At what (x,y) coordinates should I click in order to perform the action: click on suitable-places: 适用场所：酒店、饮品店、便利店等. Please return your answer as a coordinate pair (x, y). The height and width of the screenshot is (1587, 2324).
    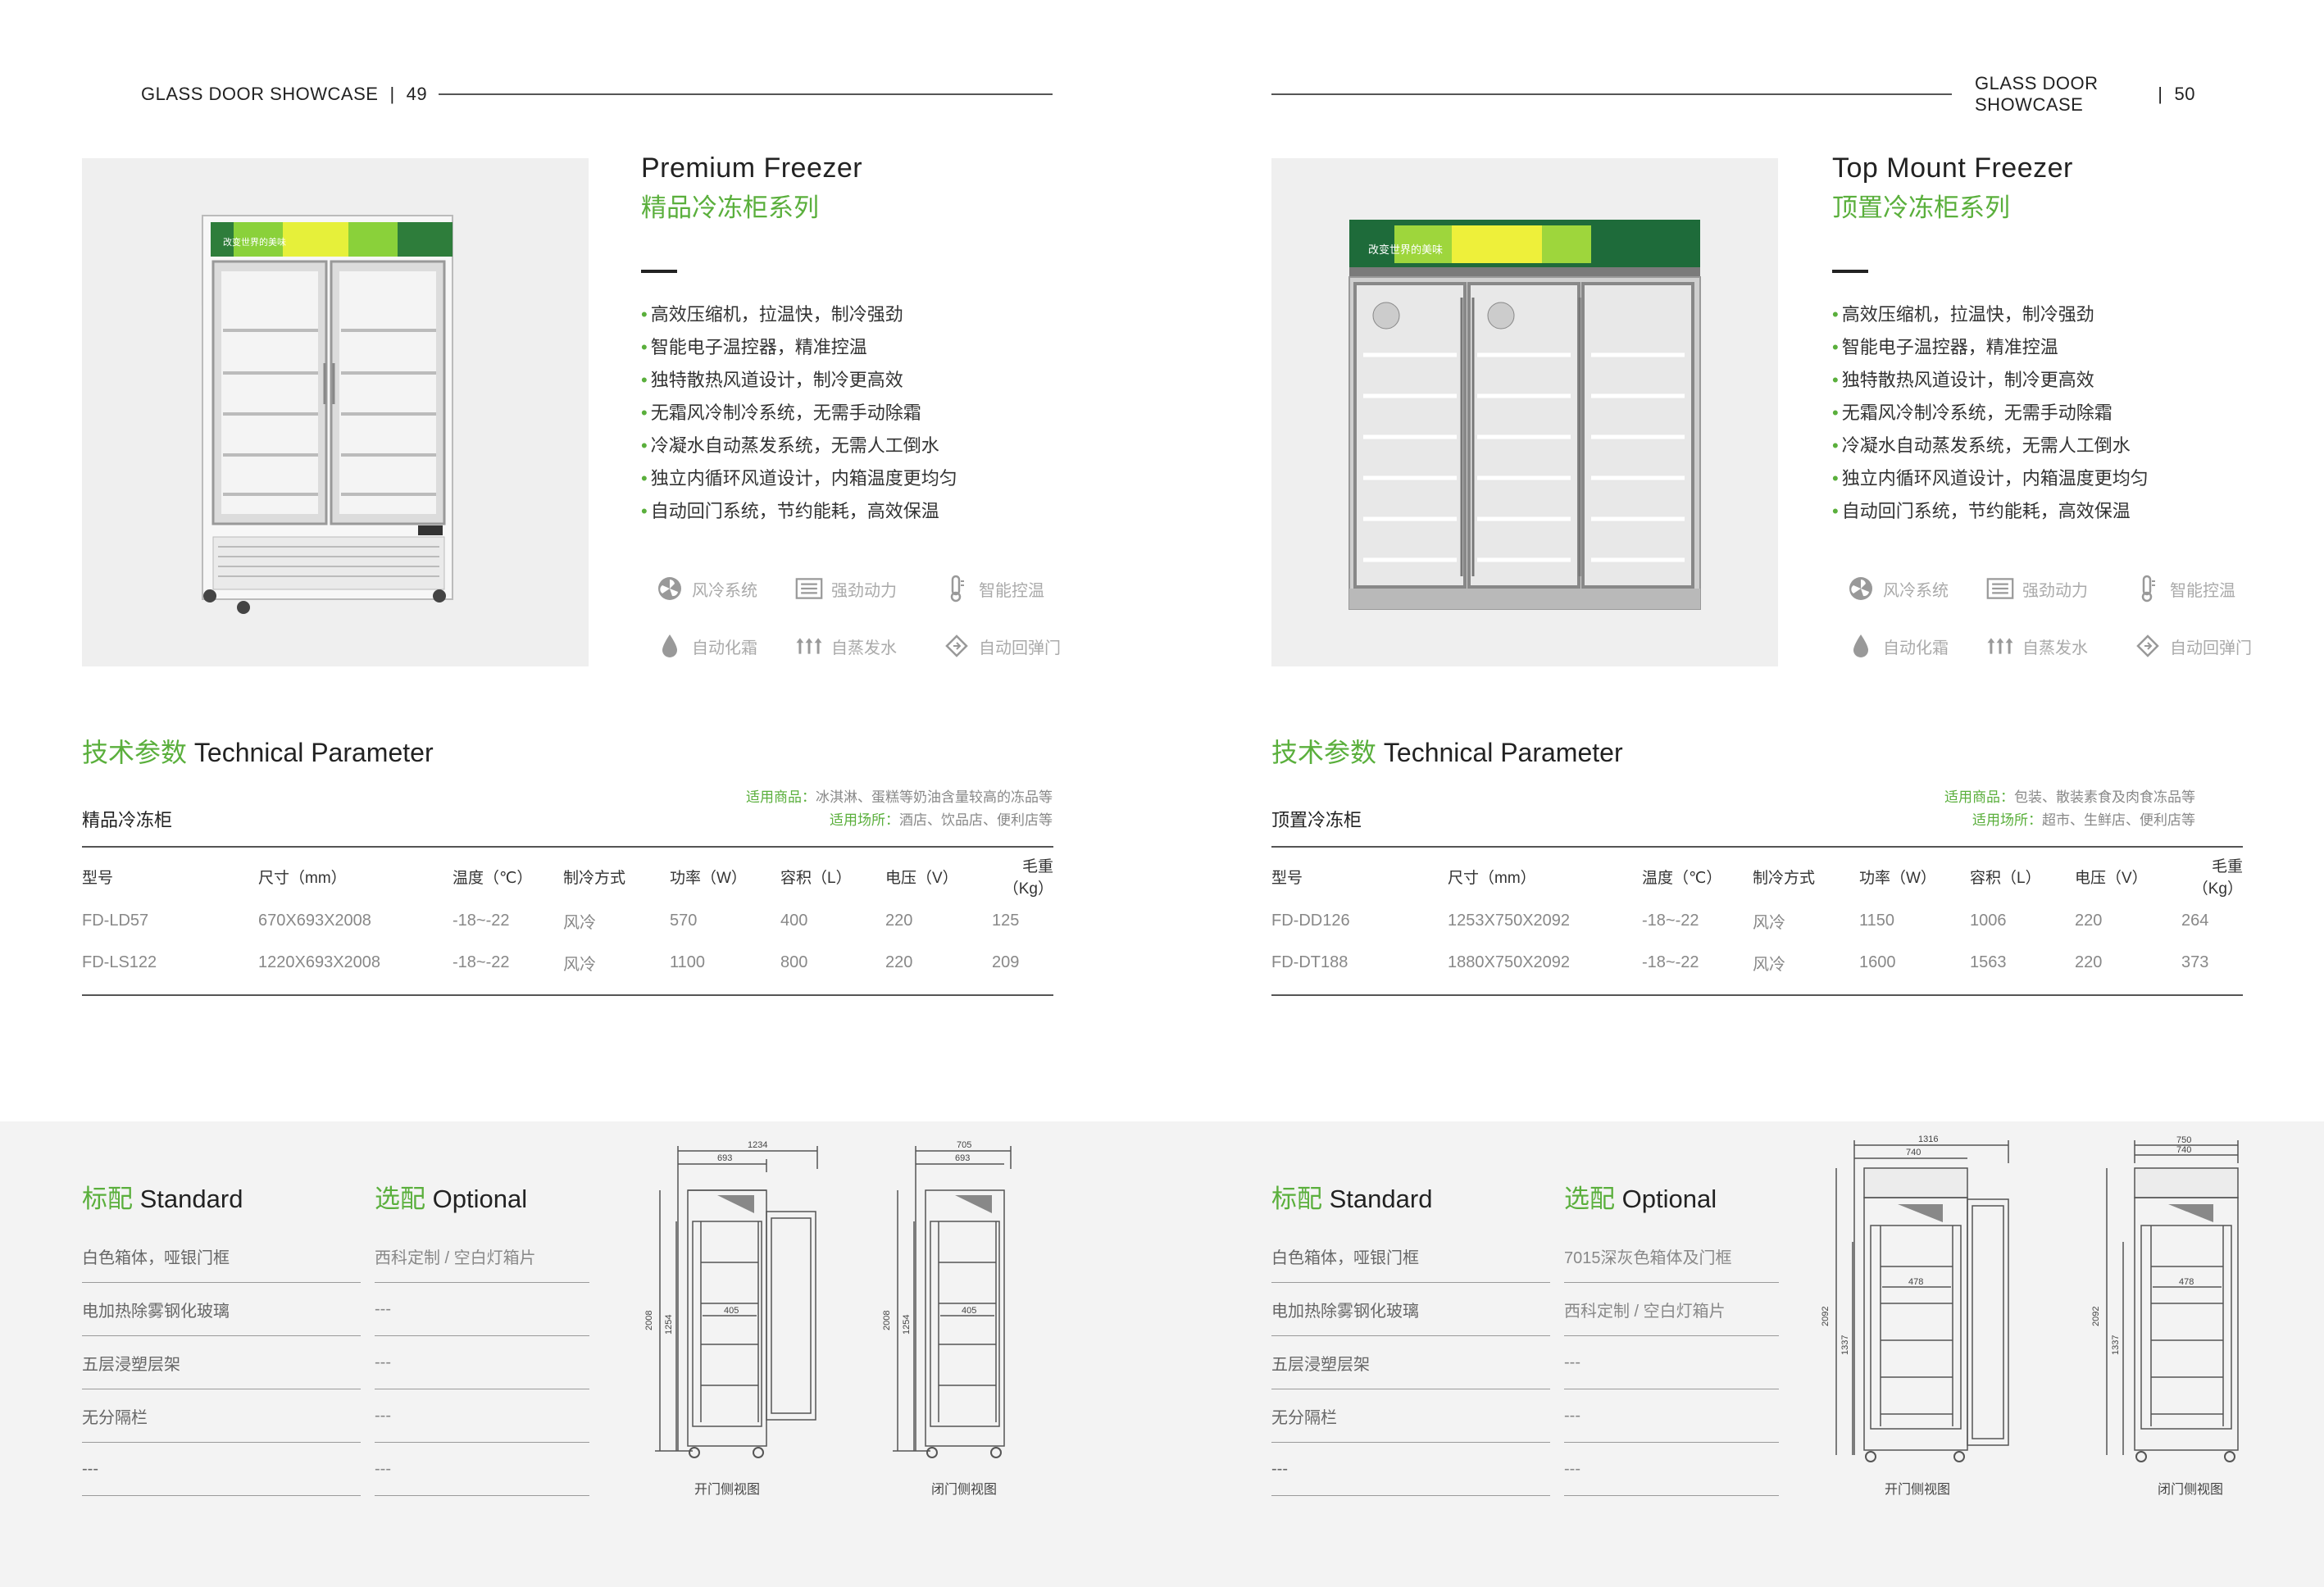
    Looking at the image, I should click on (942, 820).